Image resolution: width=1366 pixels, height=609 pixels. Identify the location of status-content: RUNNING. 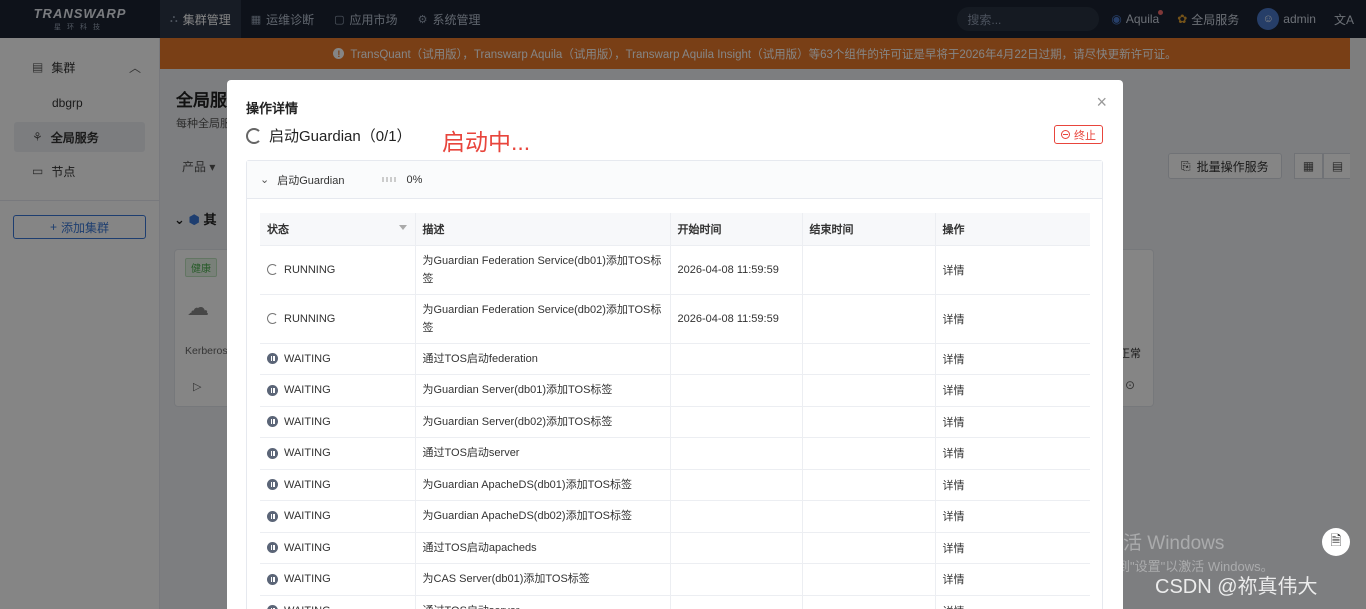
(341, 319).